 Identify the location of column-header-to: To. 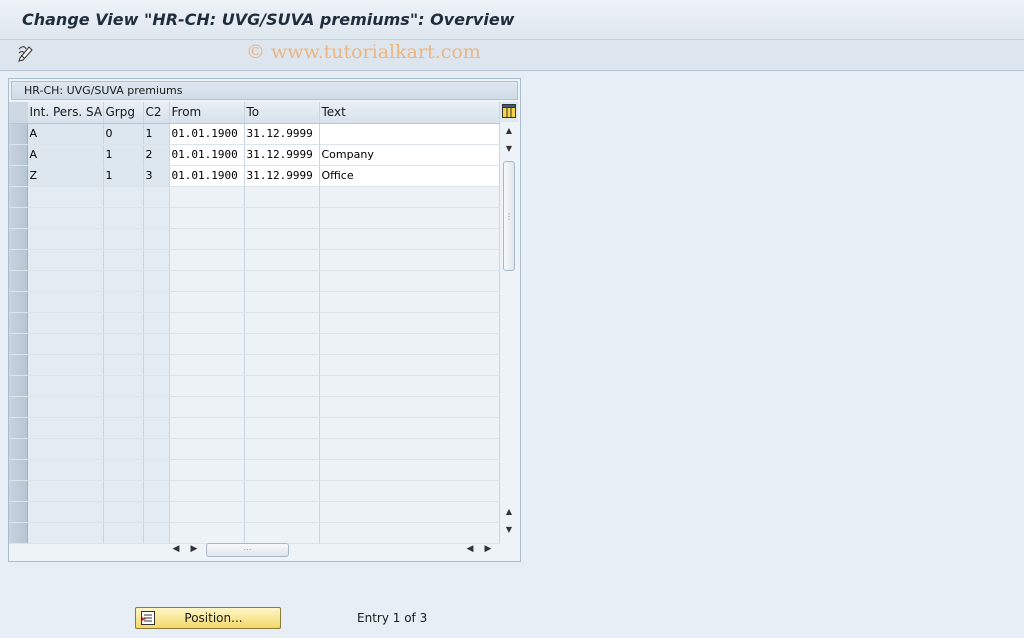
(282, 113).